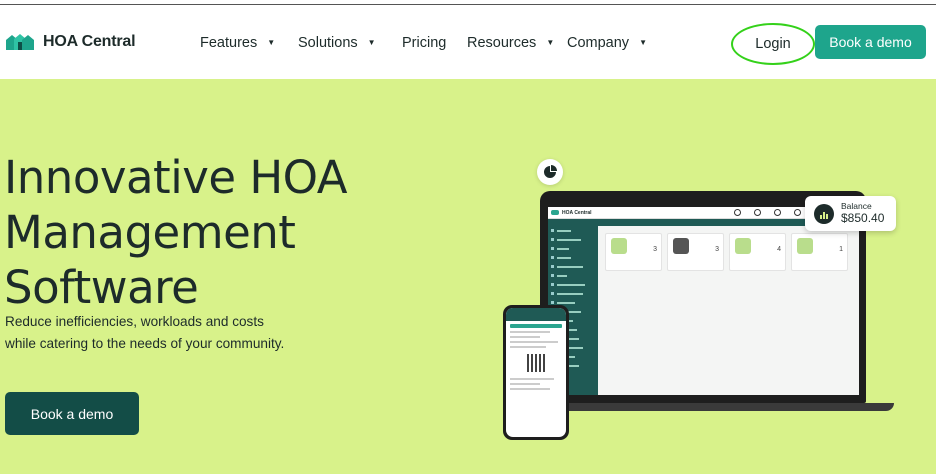  What do you see at coordinates (856, 206) in the screenshot?
I see `balance-label: Balance` at bounding box center [856, 206].